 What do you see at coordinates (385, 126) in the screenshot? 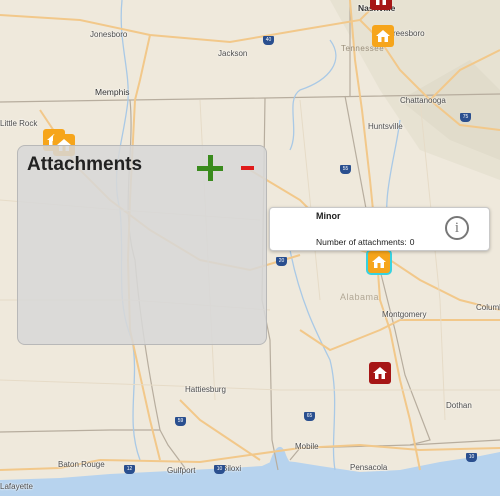
I see `city-label: Huntsville` at bounding box center [385, 126].